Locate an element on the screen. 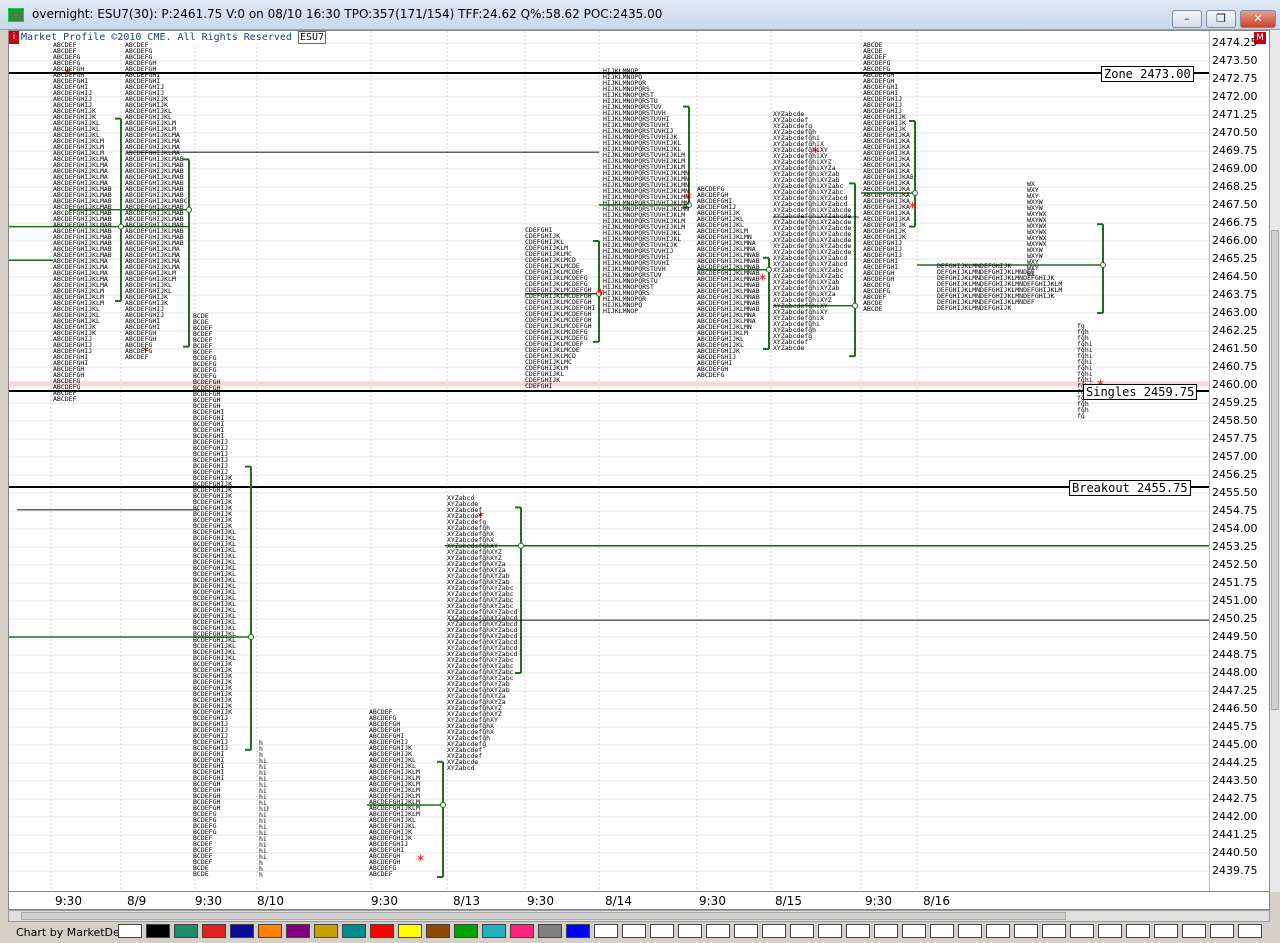 The width and height of the screenshot is (1280, 943). price-tick: 2448.75 is located at coordinates (1235, 654).